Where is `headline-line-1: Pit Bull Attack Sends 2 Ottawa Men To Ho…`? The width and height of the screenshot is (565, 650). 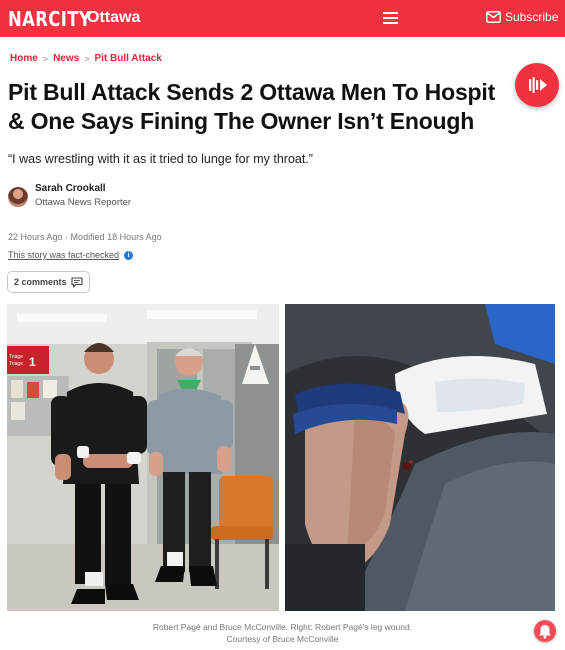
headline-line-1: Pit Bull Attack Sends 2 Ottawa Men To Ho… is located at coordinates (252, 92).